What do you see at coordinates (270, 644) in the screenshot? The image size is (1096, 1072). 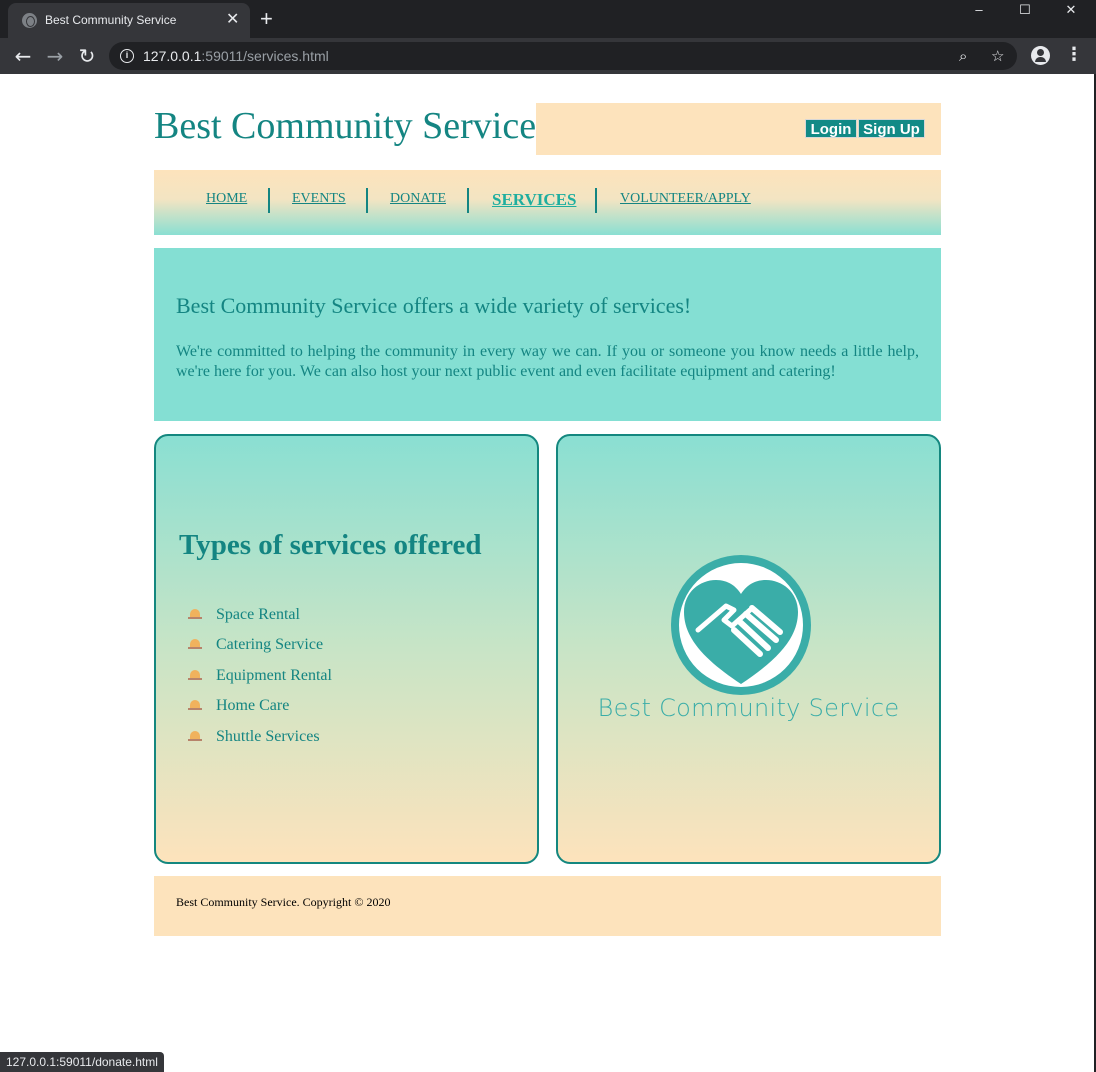 I see `service-label: Catering Service` at bounding box center [270, 644].